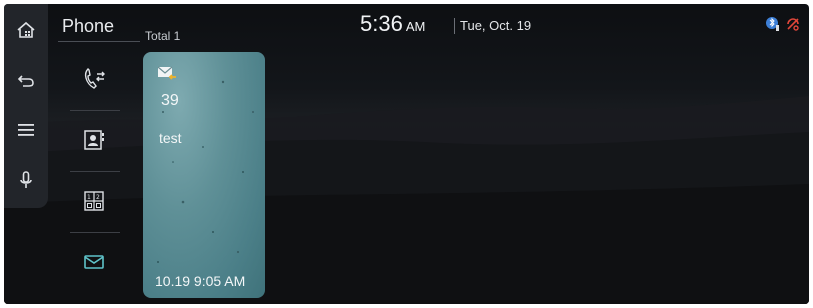  I want to click on voice-button, so click(26, 180).